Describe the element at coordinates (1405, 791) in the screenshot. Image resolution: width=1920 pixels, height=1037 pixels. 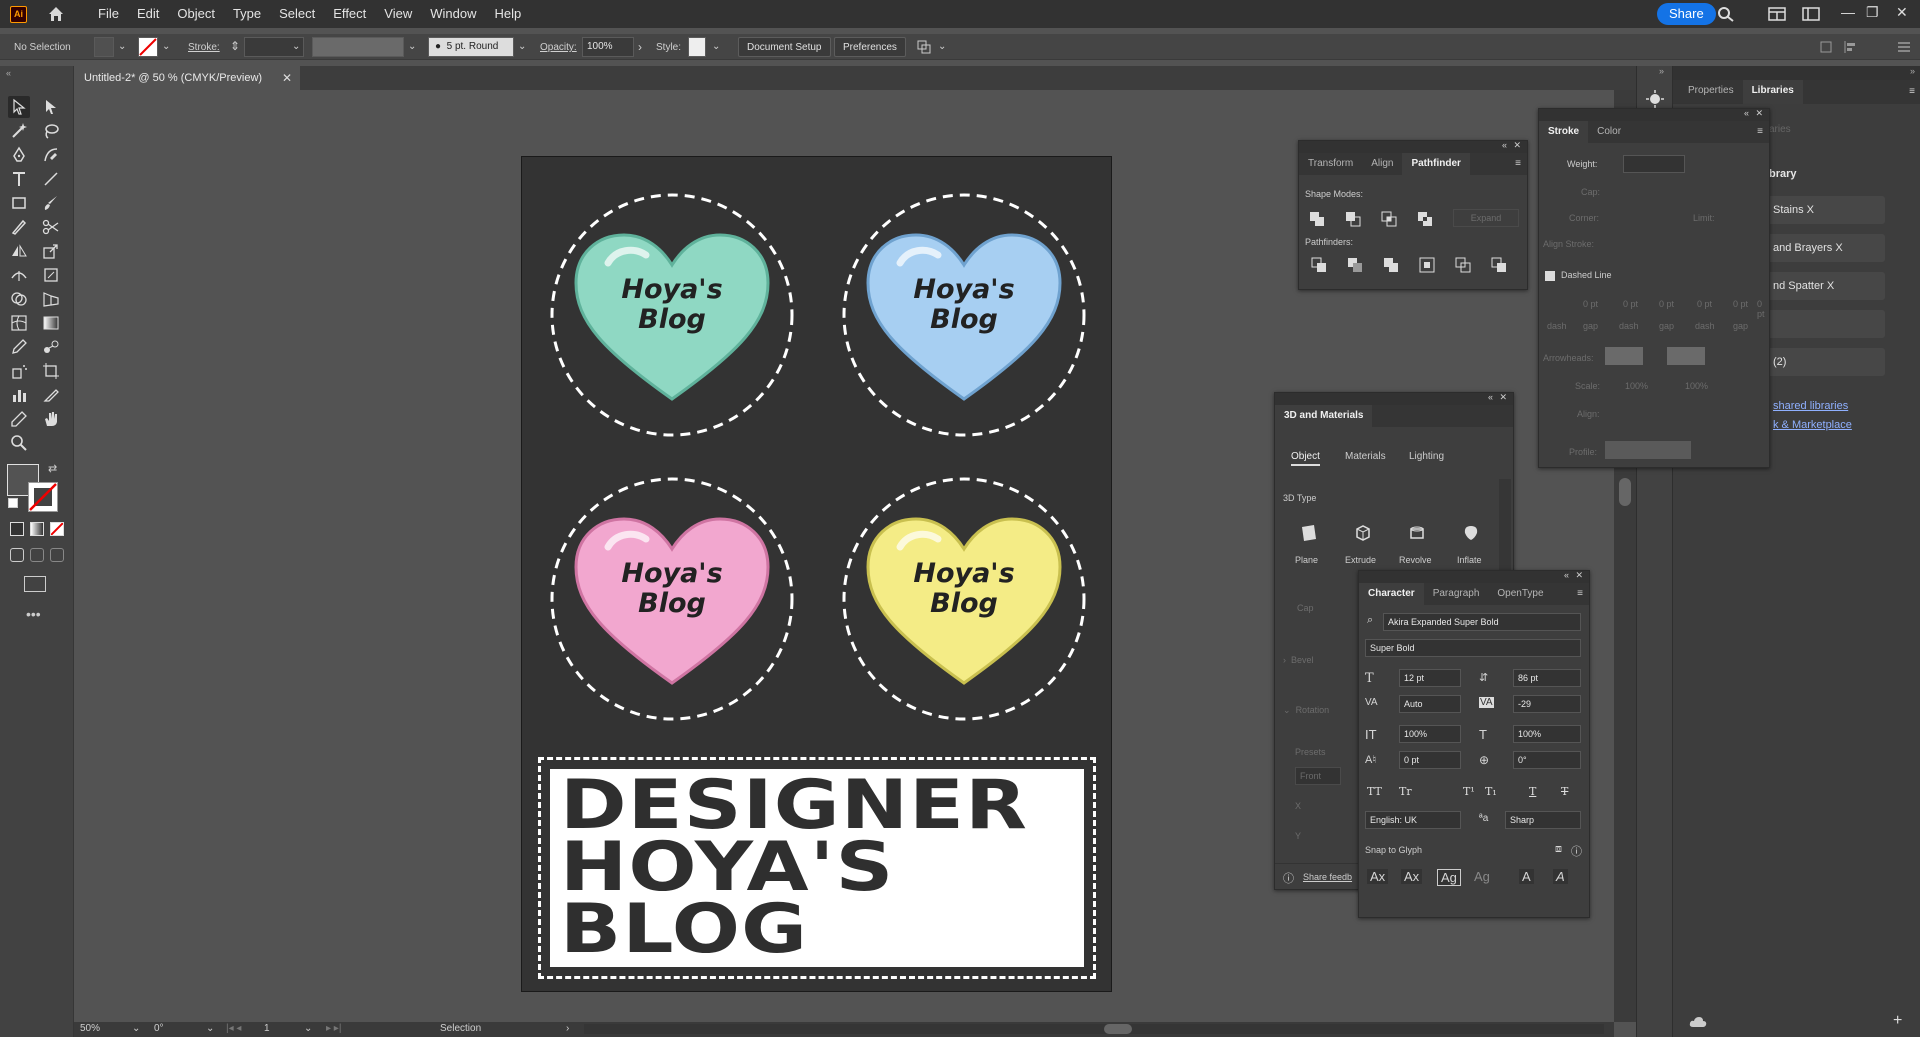
I see `small-caps-icon: Tr` at that location.